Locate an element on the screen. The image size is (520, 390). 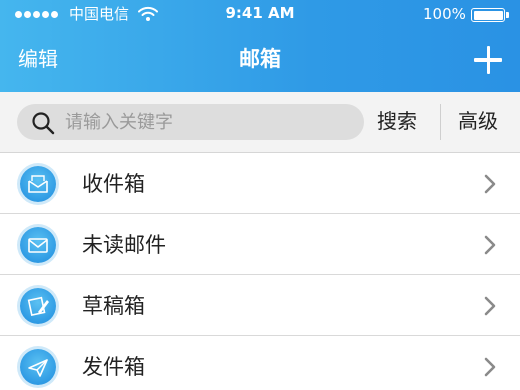
search-icon is located at coordinates (43, 123).